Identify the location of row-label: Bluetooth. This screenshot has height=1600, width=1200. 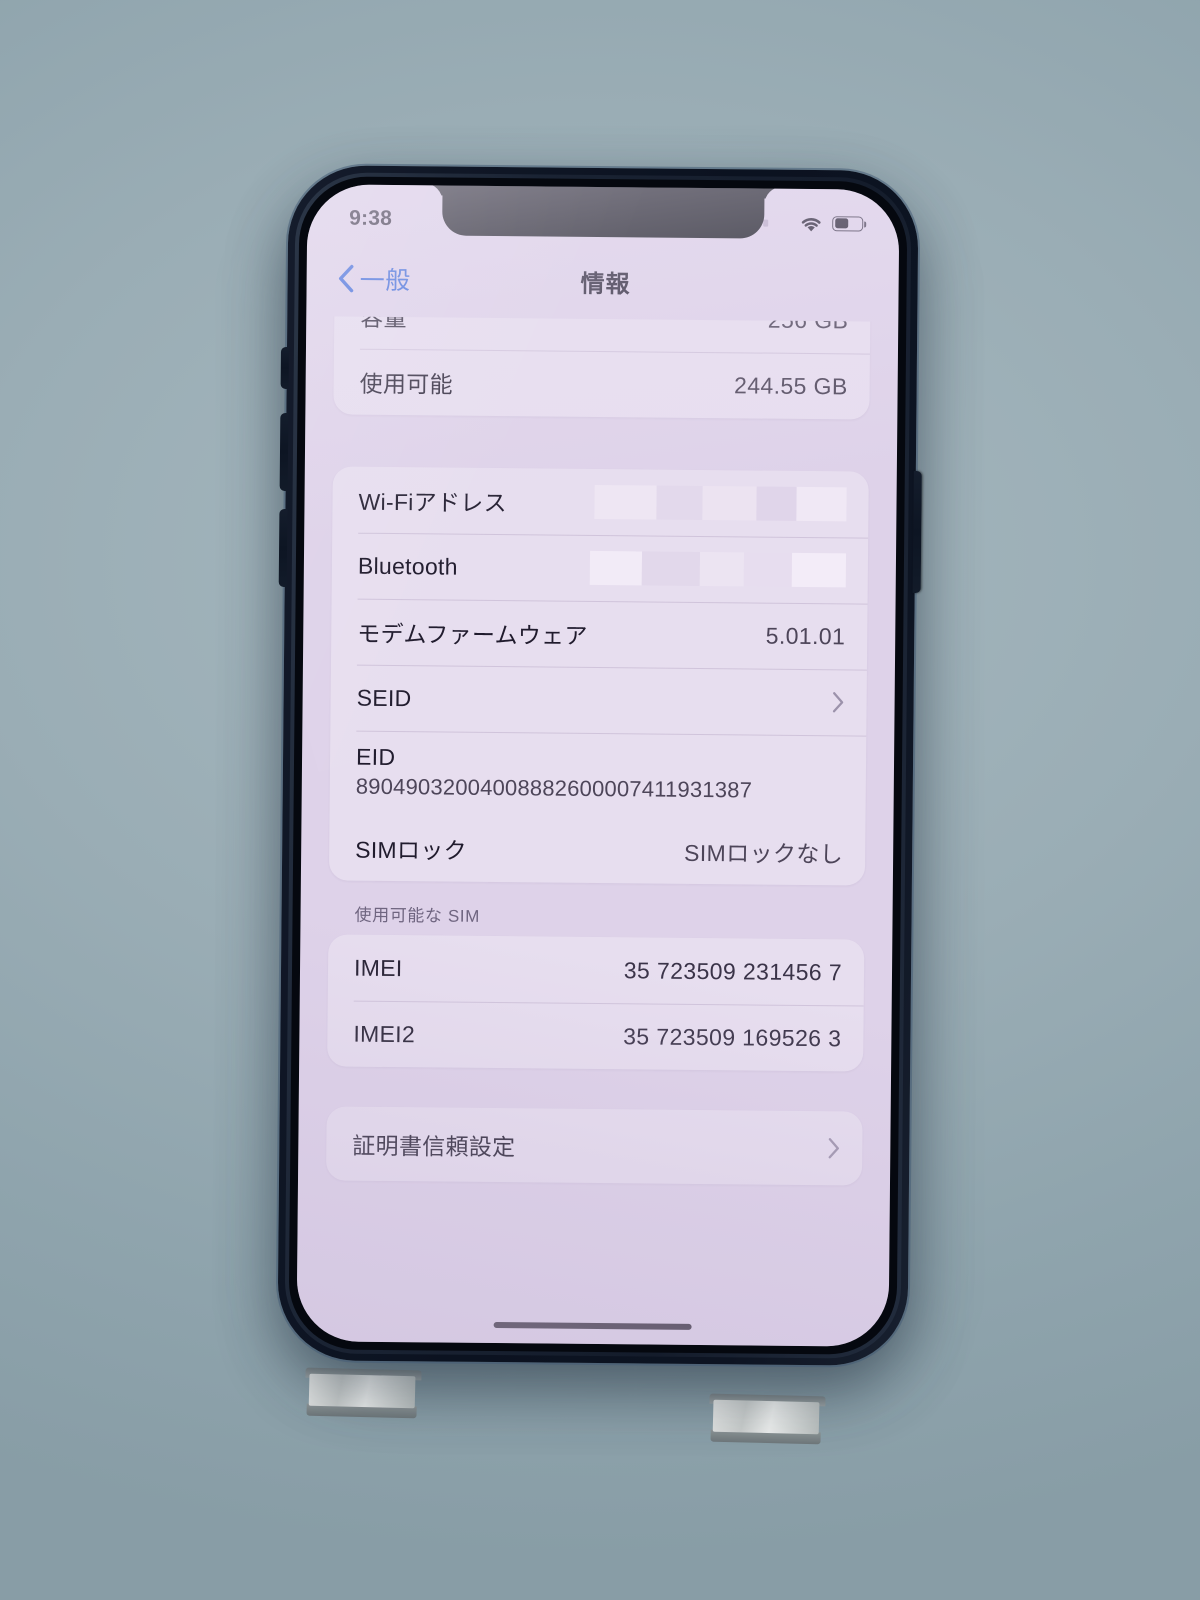
(407, 566).